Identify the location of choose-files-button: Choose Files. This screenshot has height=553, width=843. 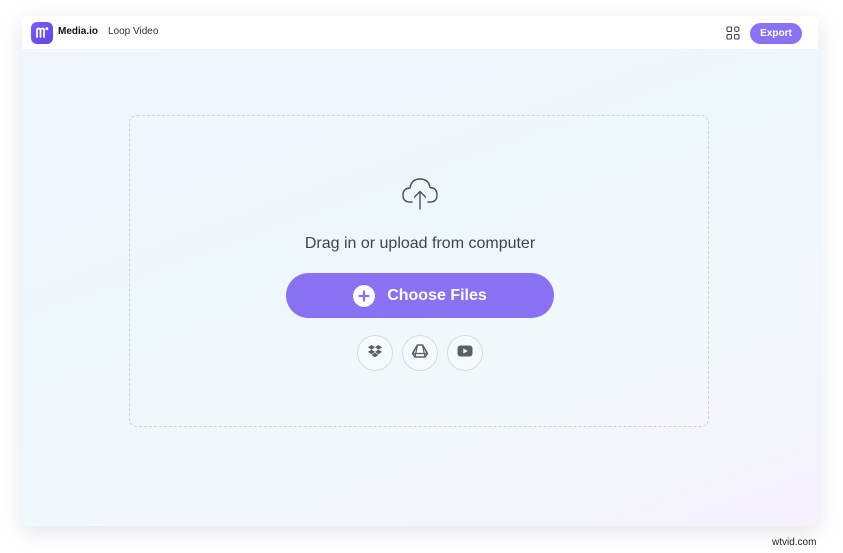
(420, 295).